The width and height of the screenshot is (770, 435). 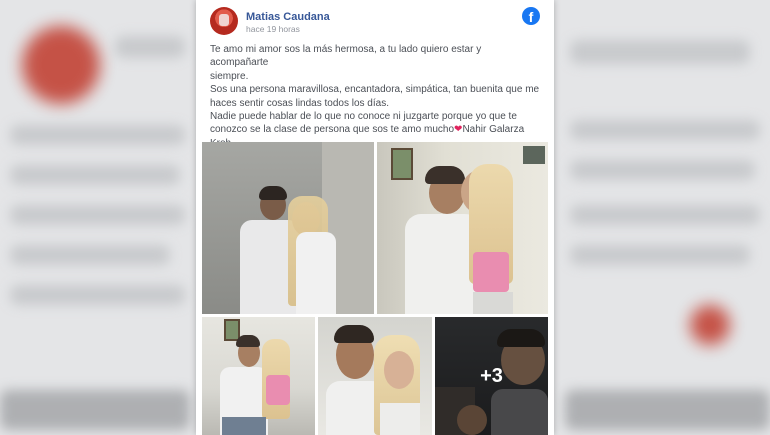 What do you see at coordinates (229, 76) in the screenshot?
I see `post-text-line: siempre.` at bounding box center [229, 76].